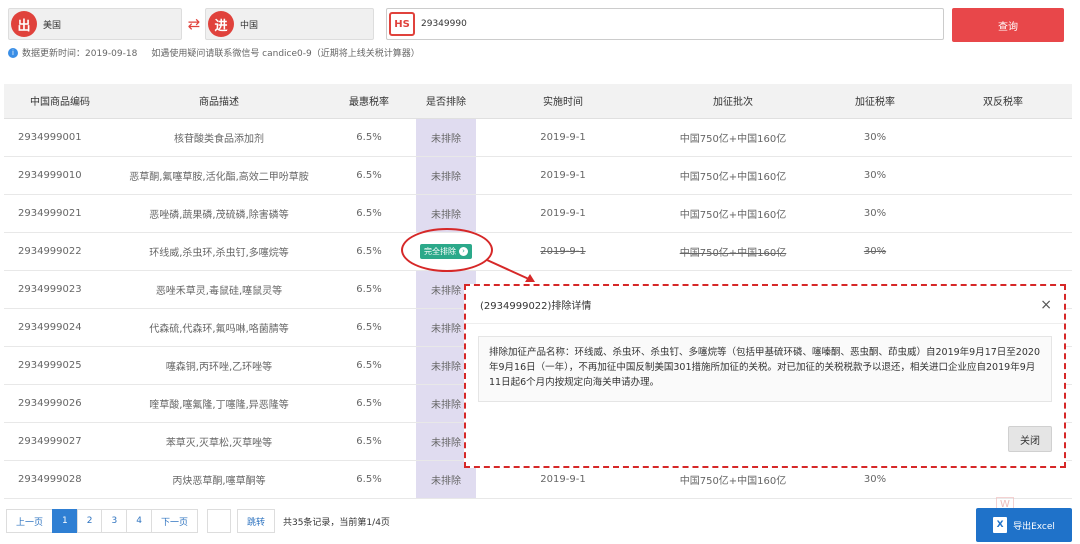 The image size is (1080, 544). Describe the element at coordinates (402, 24) in the screenshot. I see `hs-icon: HS` at that location.